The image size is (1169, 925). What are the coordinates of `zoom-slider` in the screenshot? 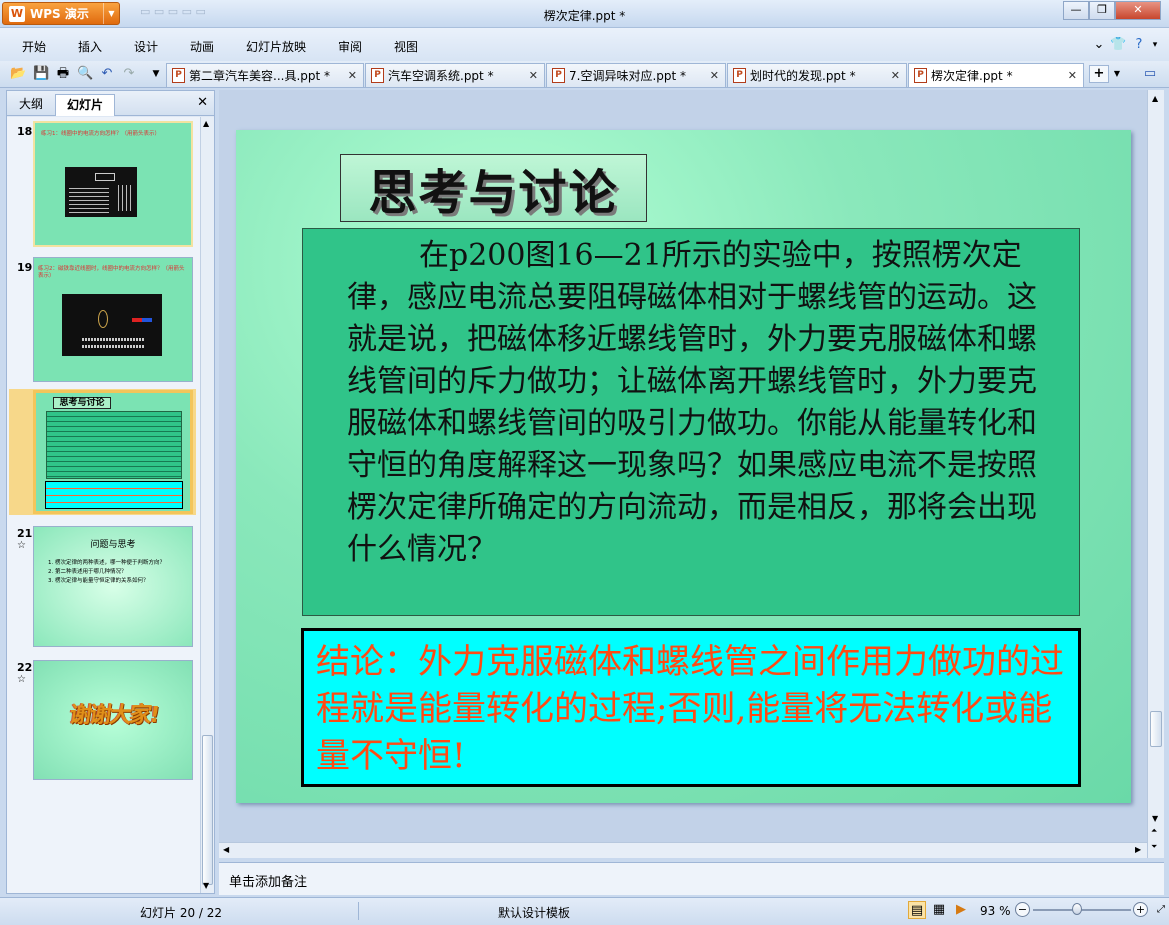 It's located at (1082, 910).